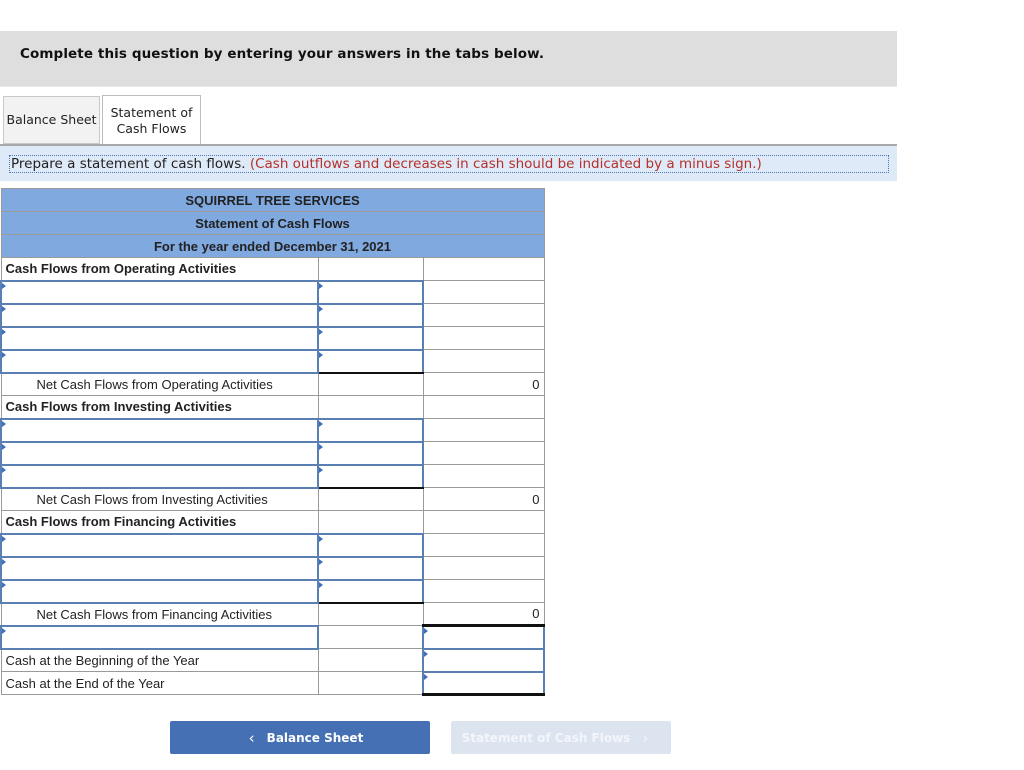 This screenshot has height=770, width=1024. I want to click on net-investing-label: Net Cash Flows from Investing Activities, so click(159, 499).